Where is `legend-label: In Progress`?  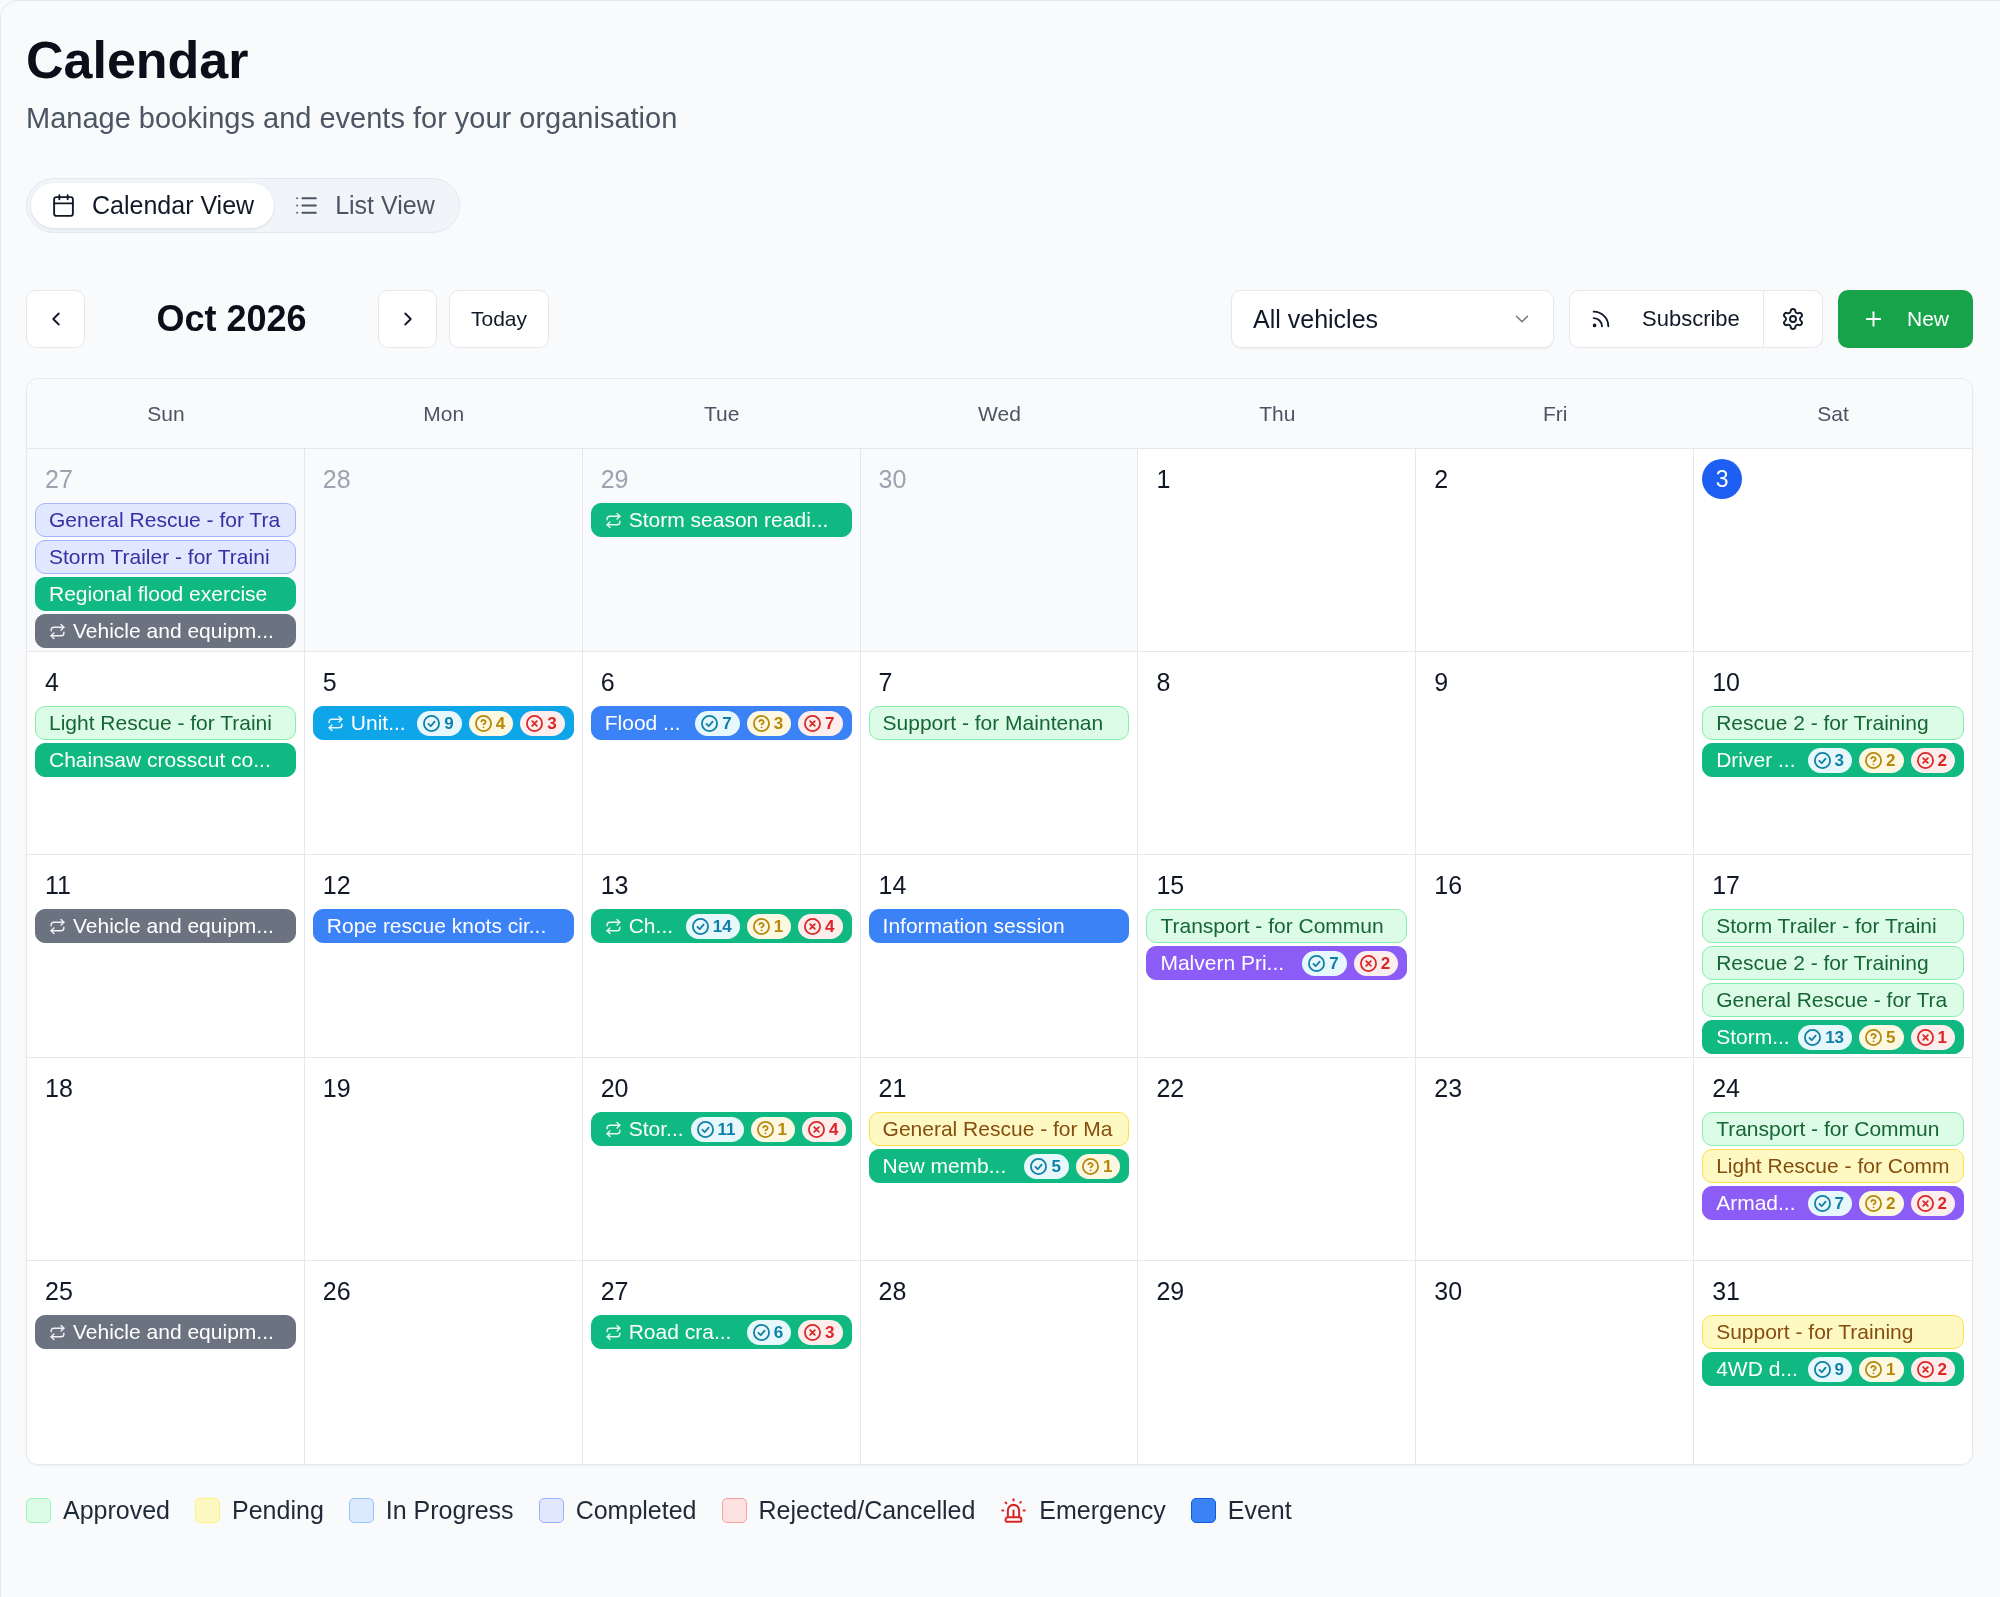 legend-label: In Progress is located at coordinates (449, 1510).